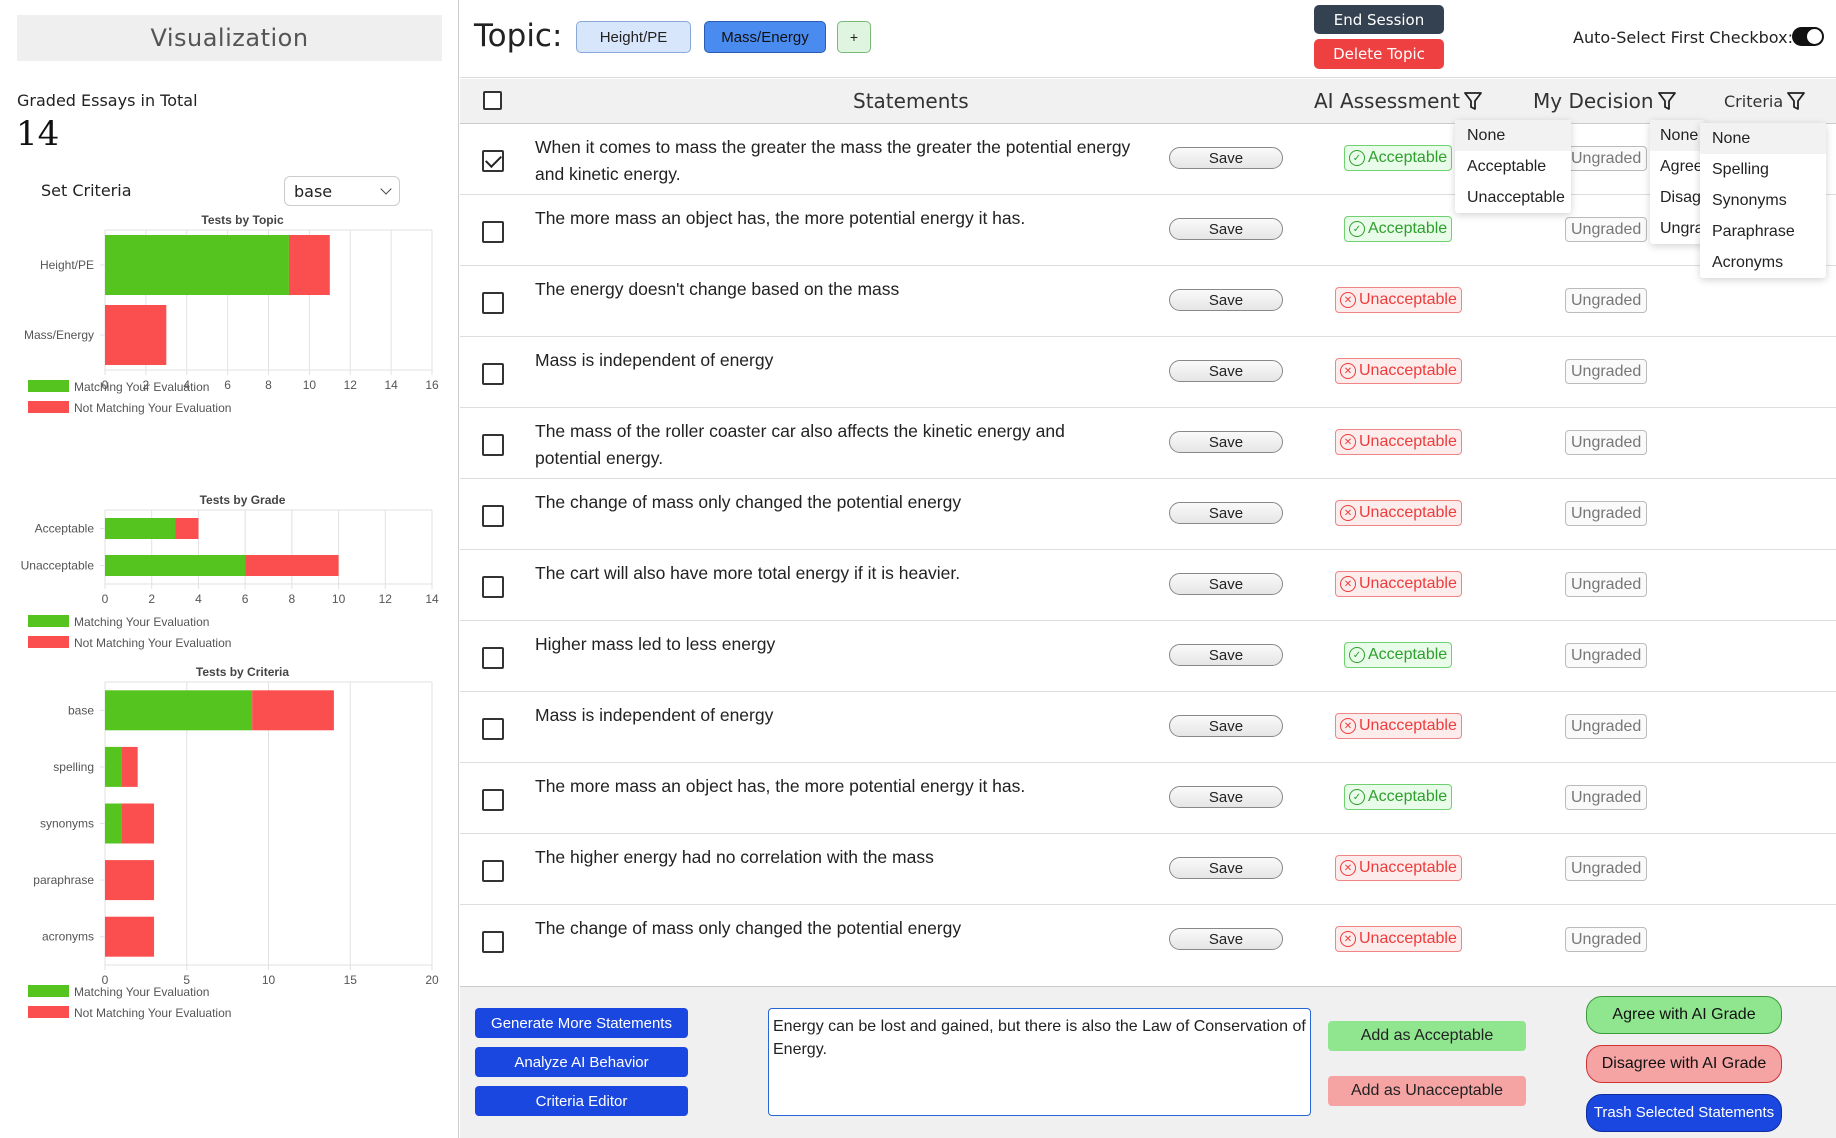  Describe the element at coordinates (342, 191) in the screenshot. I see `criteria-select: base` at that location.